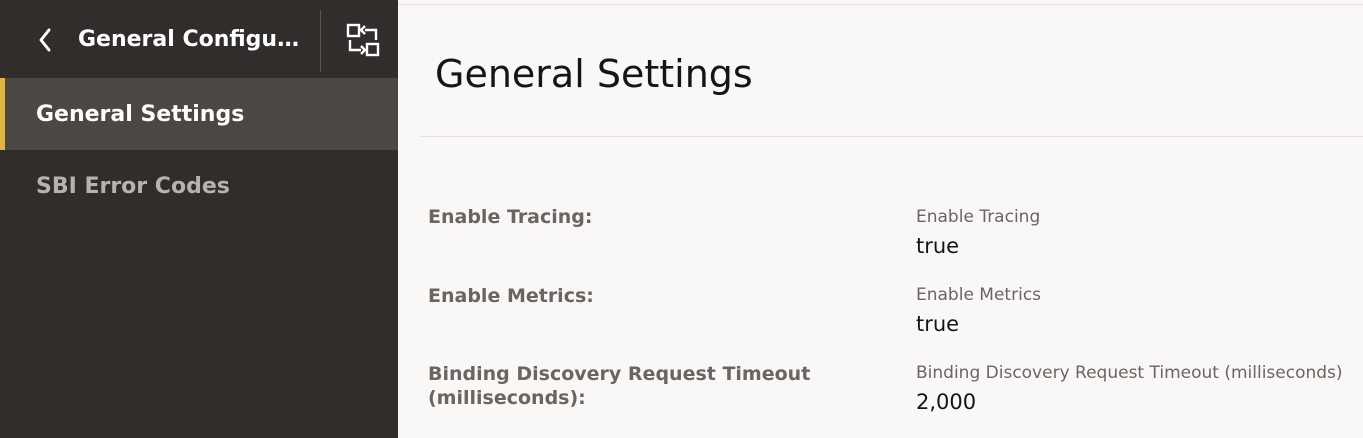 The width and height of the screenshot is (1363, 438). I want to click on switch-view-button, so click(363, 42).